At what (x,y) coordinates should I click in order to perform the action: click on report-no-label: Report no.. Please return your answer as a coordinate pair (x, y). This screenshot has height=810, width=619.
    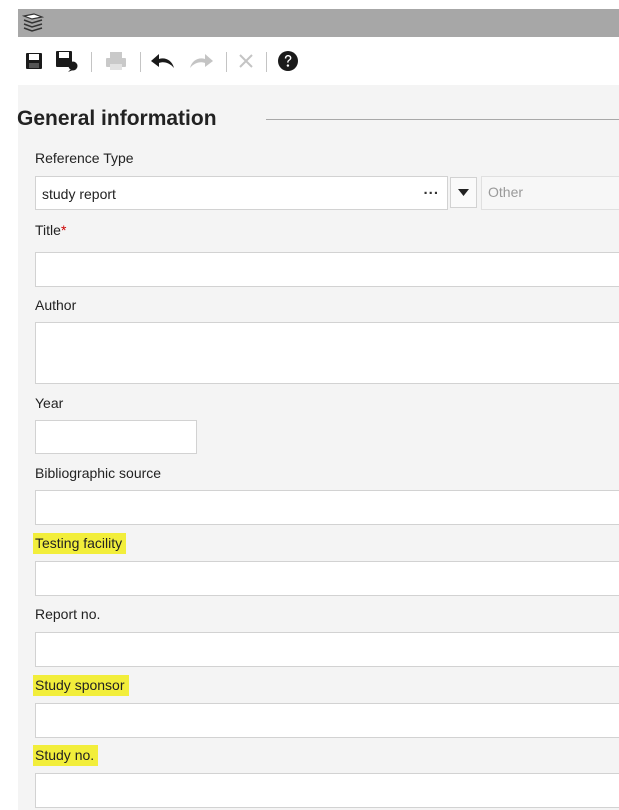
    Looking at the image, I should click on (68, 614).